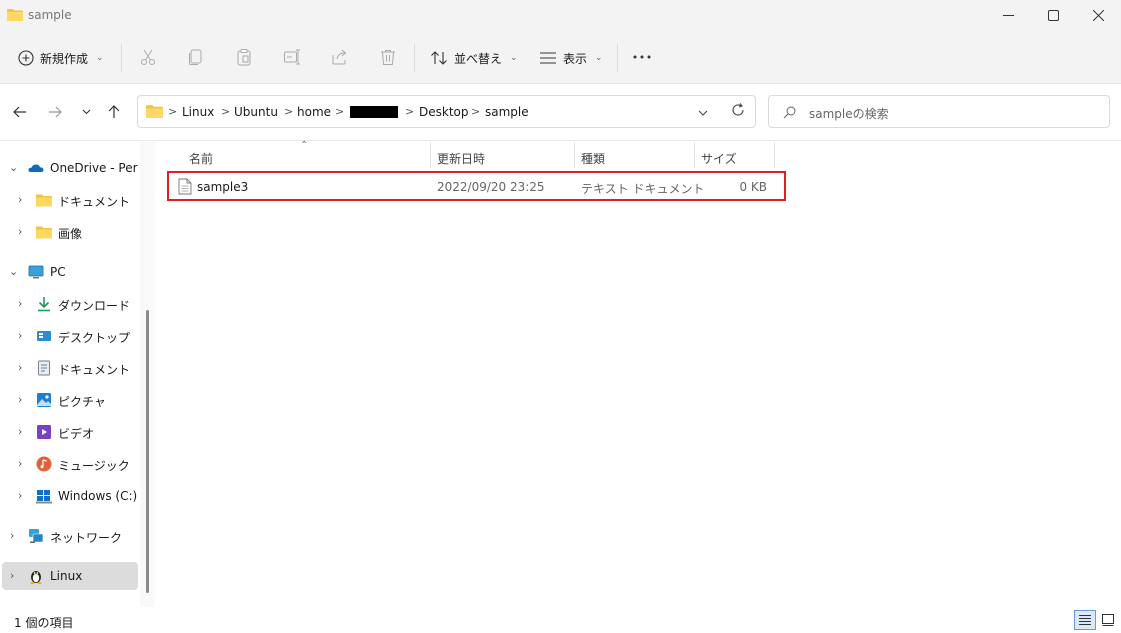  I want to click on sidebar-item-label: デスクトップ, so click(94, 338).